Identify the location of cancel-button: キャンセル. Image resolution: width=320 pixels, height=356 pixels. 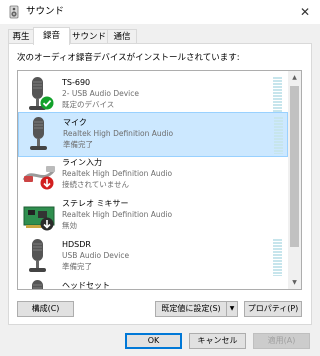
(217, 341).